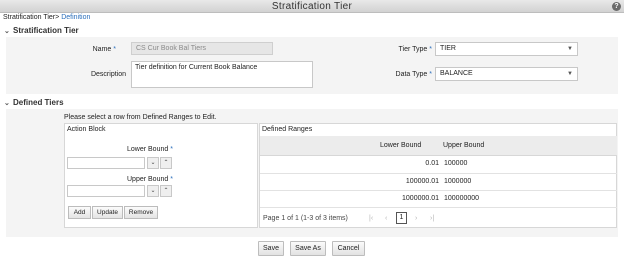 The height and width of the screenshot is (262, 624). I want to click on upper-bound-increment: ⌃, so click(166, 191).